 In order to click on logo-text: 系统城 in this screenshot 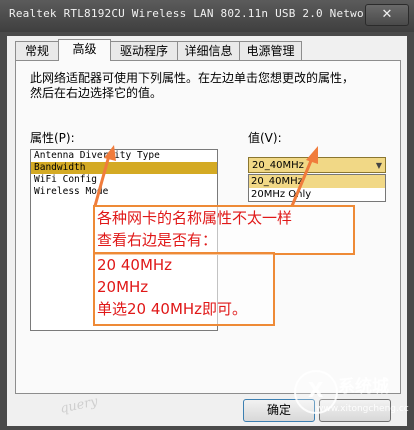, I will do `click(363, 387)`.